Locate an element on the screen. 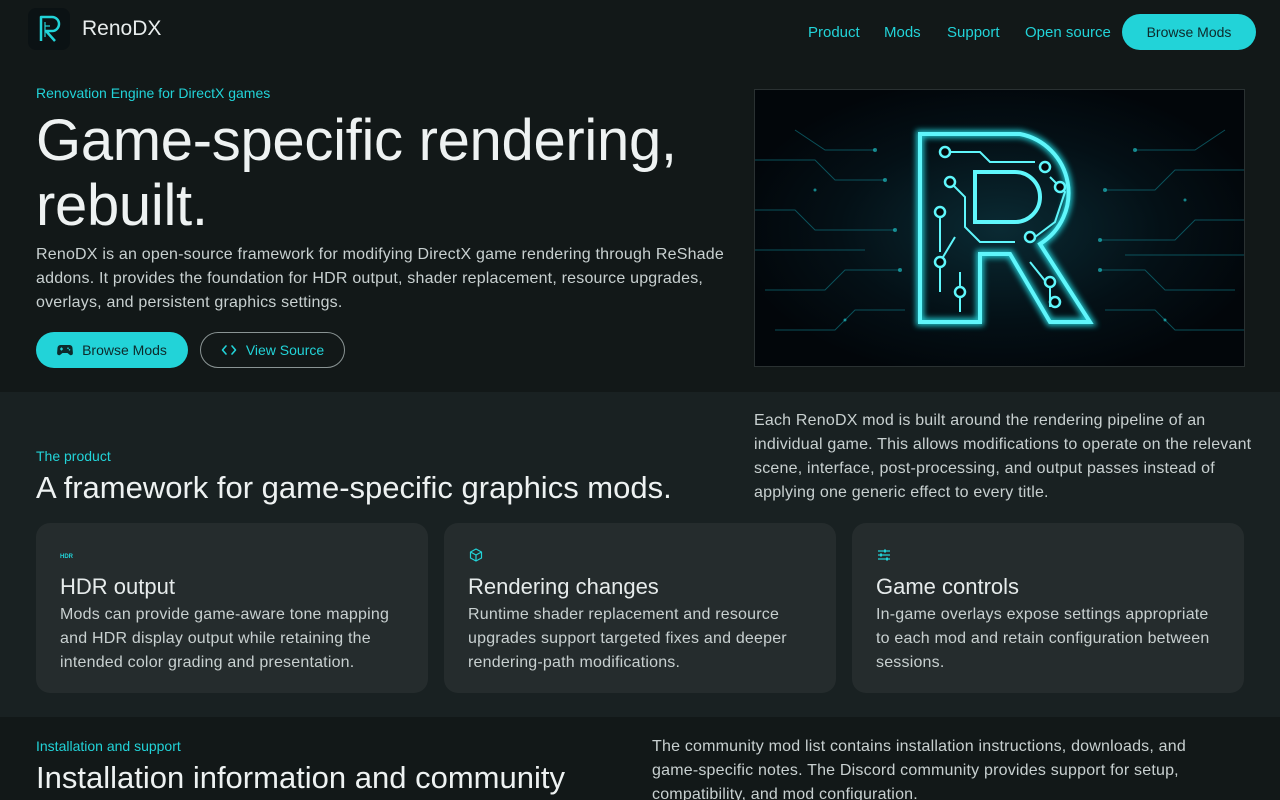  nav-support: Support is located at coordinates (973, 32).